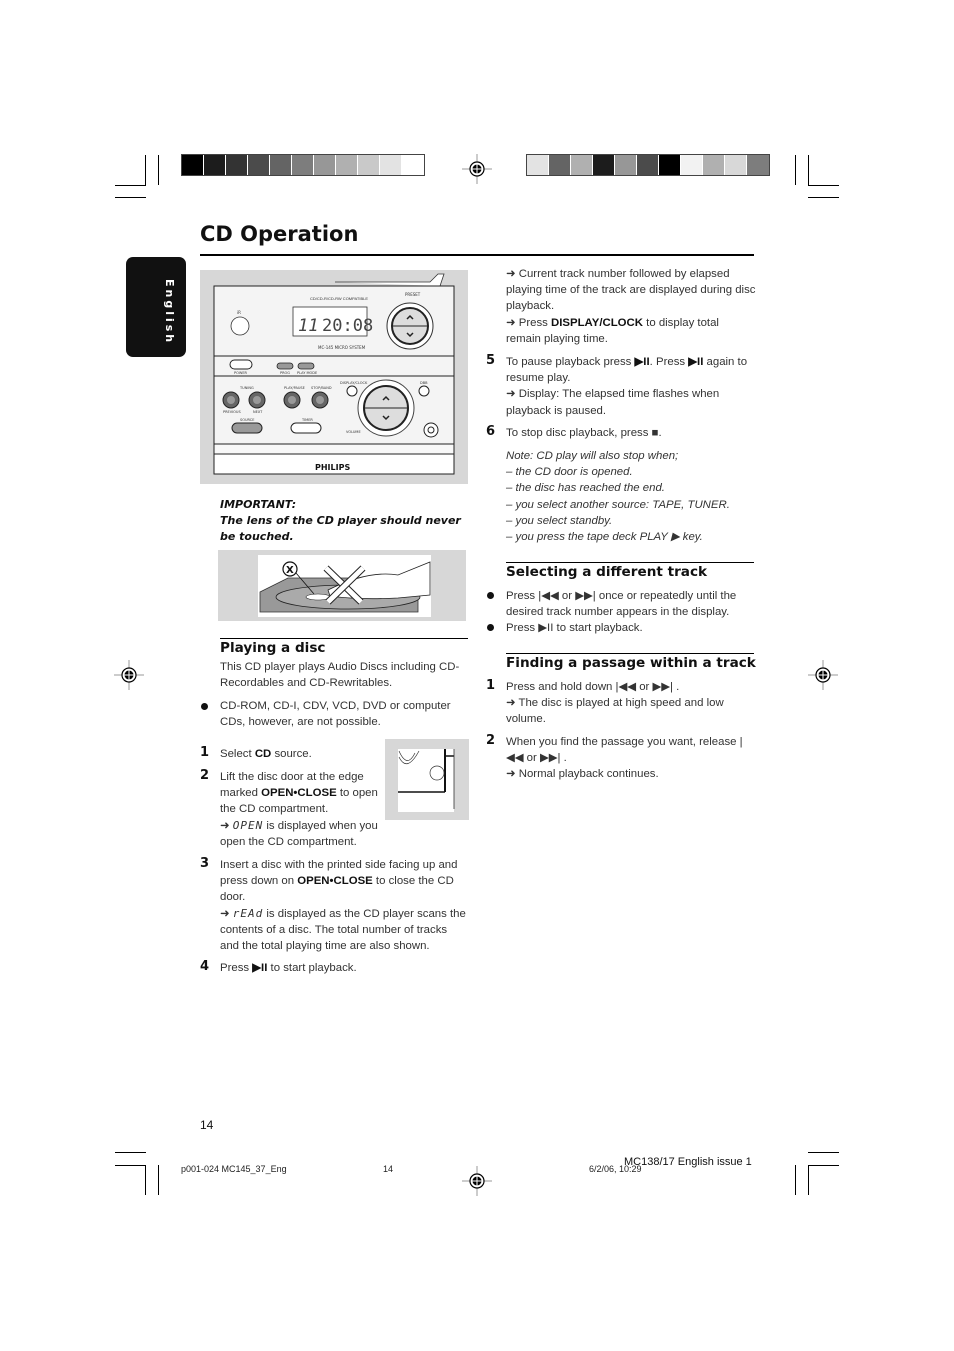 The image size is (954, 1351). What do you see at coordinates (332, 467) in the screenshot?
I see `brand-logo: PHILIPS` at bounding box center [332, 467].